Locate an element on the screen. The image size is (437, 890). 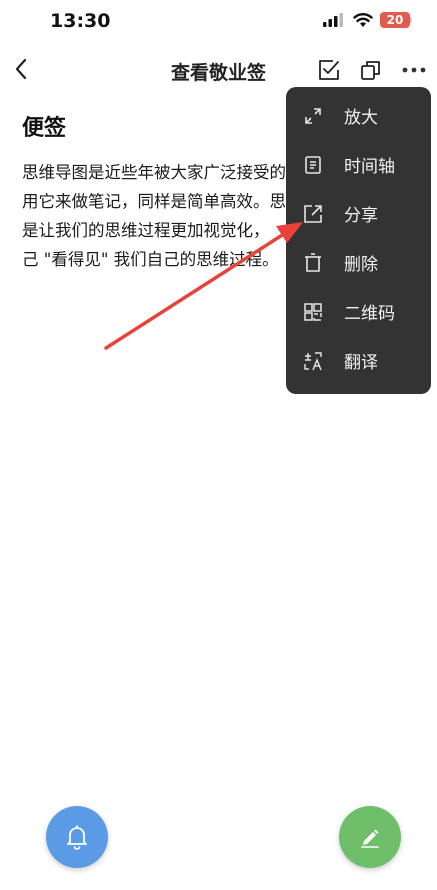
pencil-icon is located at coordinates (370, 838).